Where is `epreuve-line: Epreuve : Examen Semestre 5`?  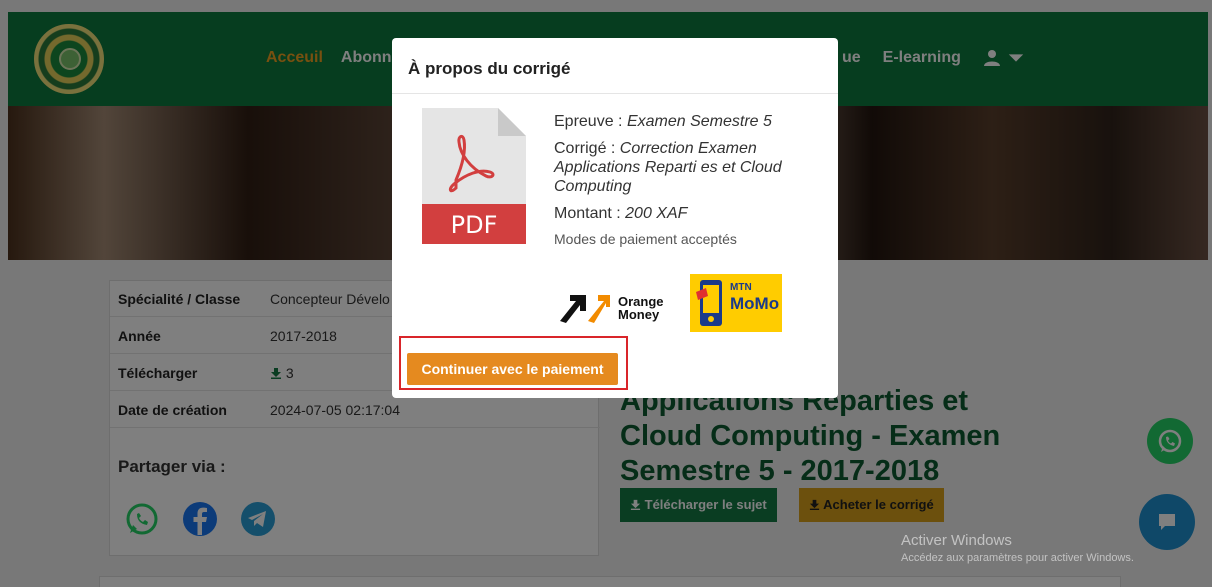
epreuve-line: Epreuve : Examen Semestre 5 is located at coordinates (689, 121).